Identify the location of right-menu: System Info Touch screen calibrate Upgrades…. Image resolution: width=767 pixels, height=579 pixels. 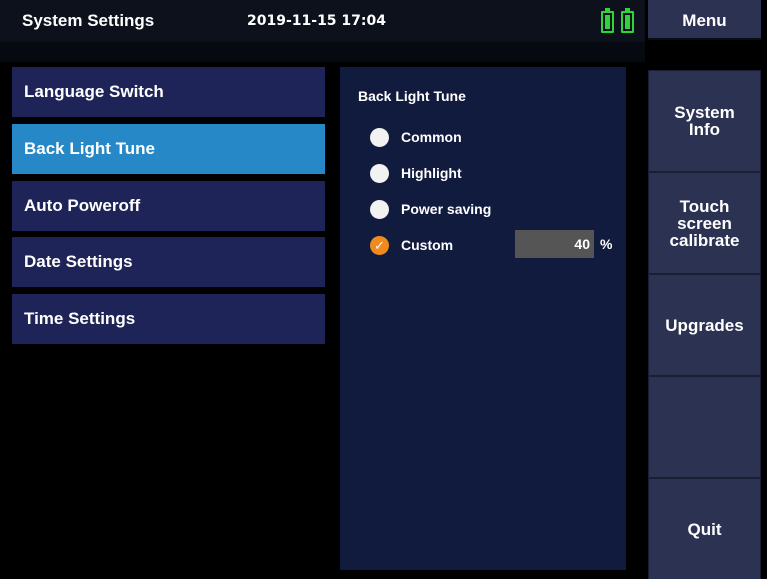
(704, 324).